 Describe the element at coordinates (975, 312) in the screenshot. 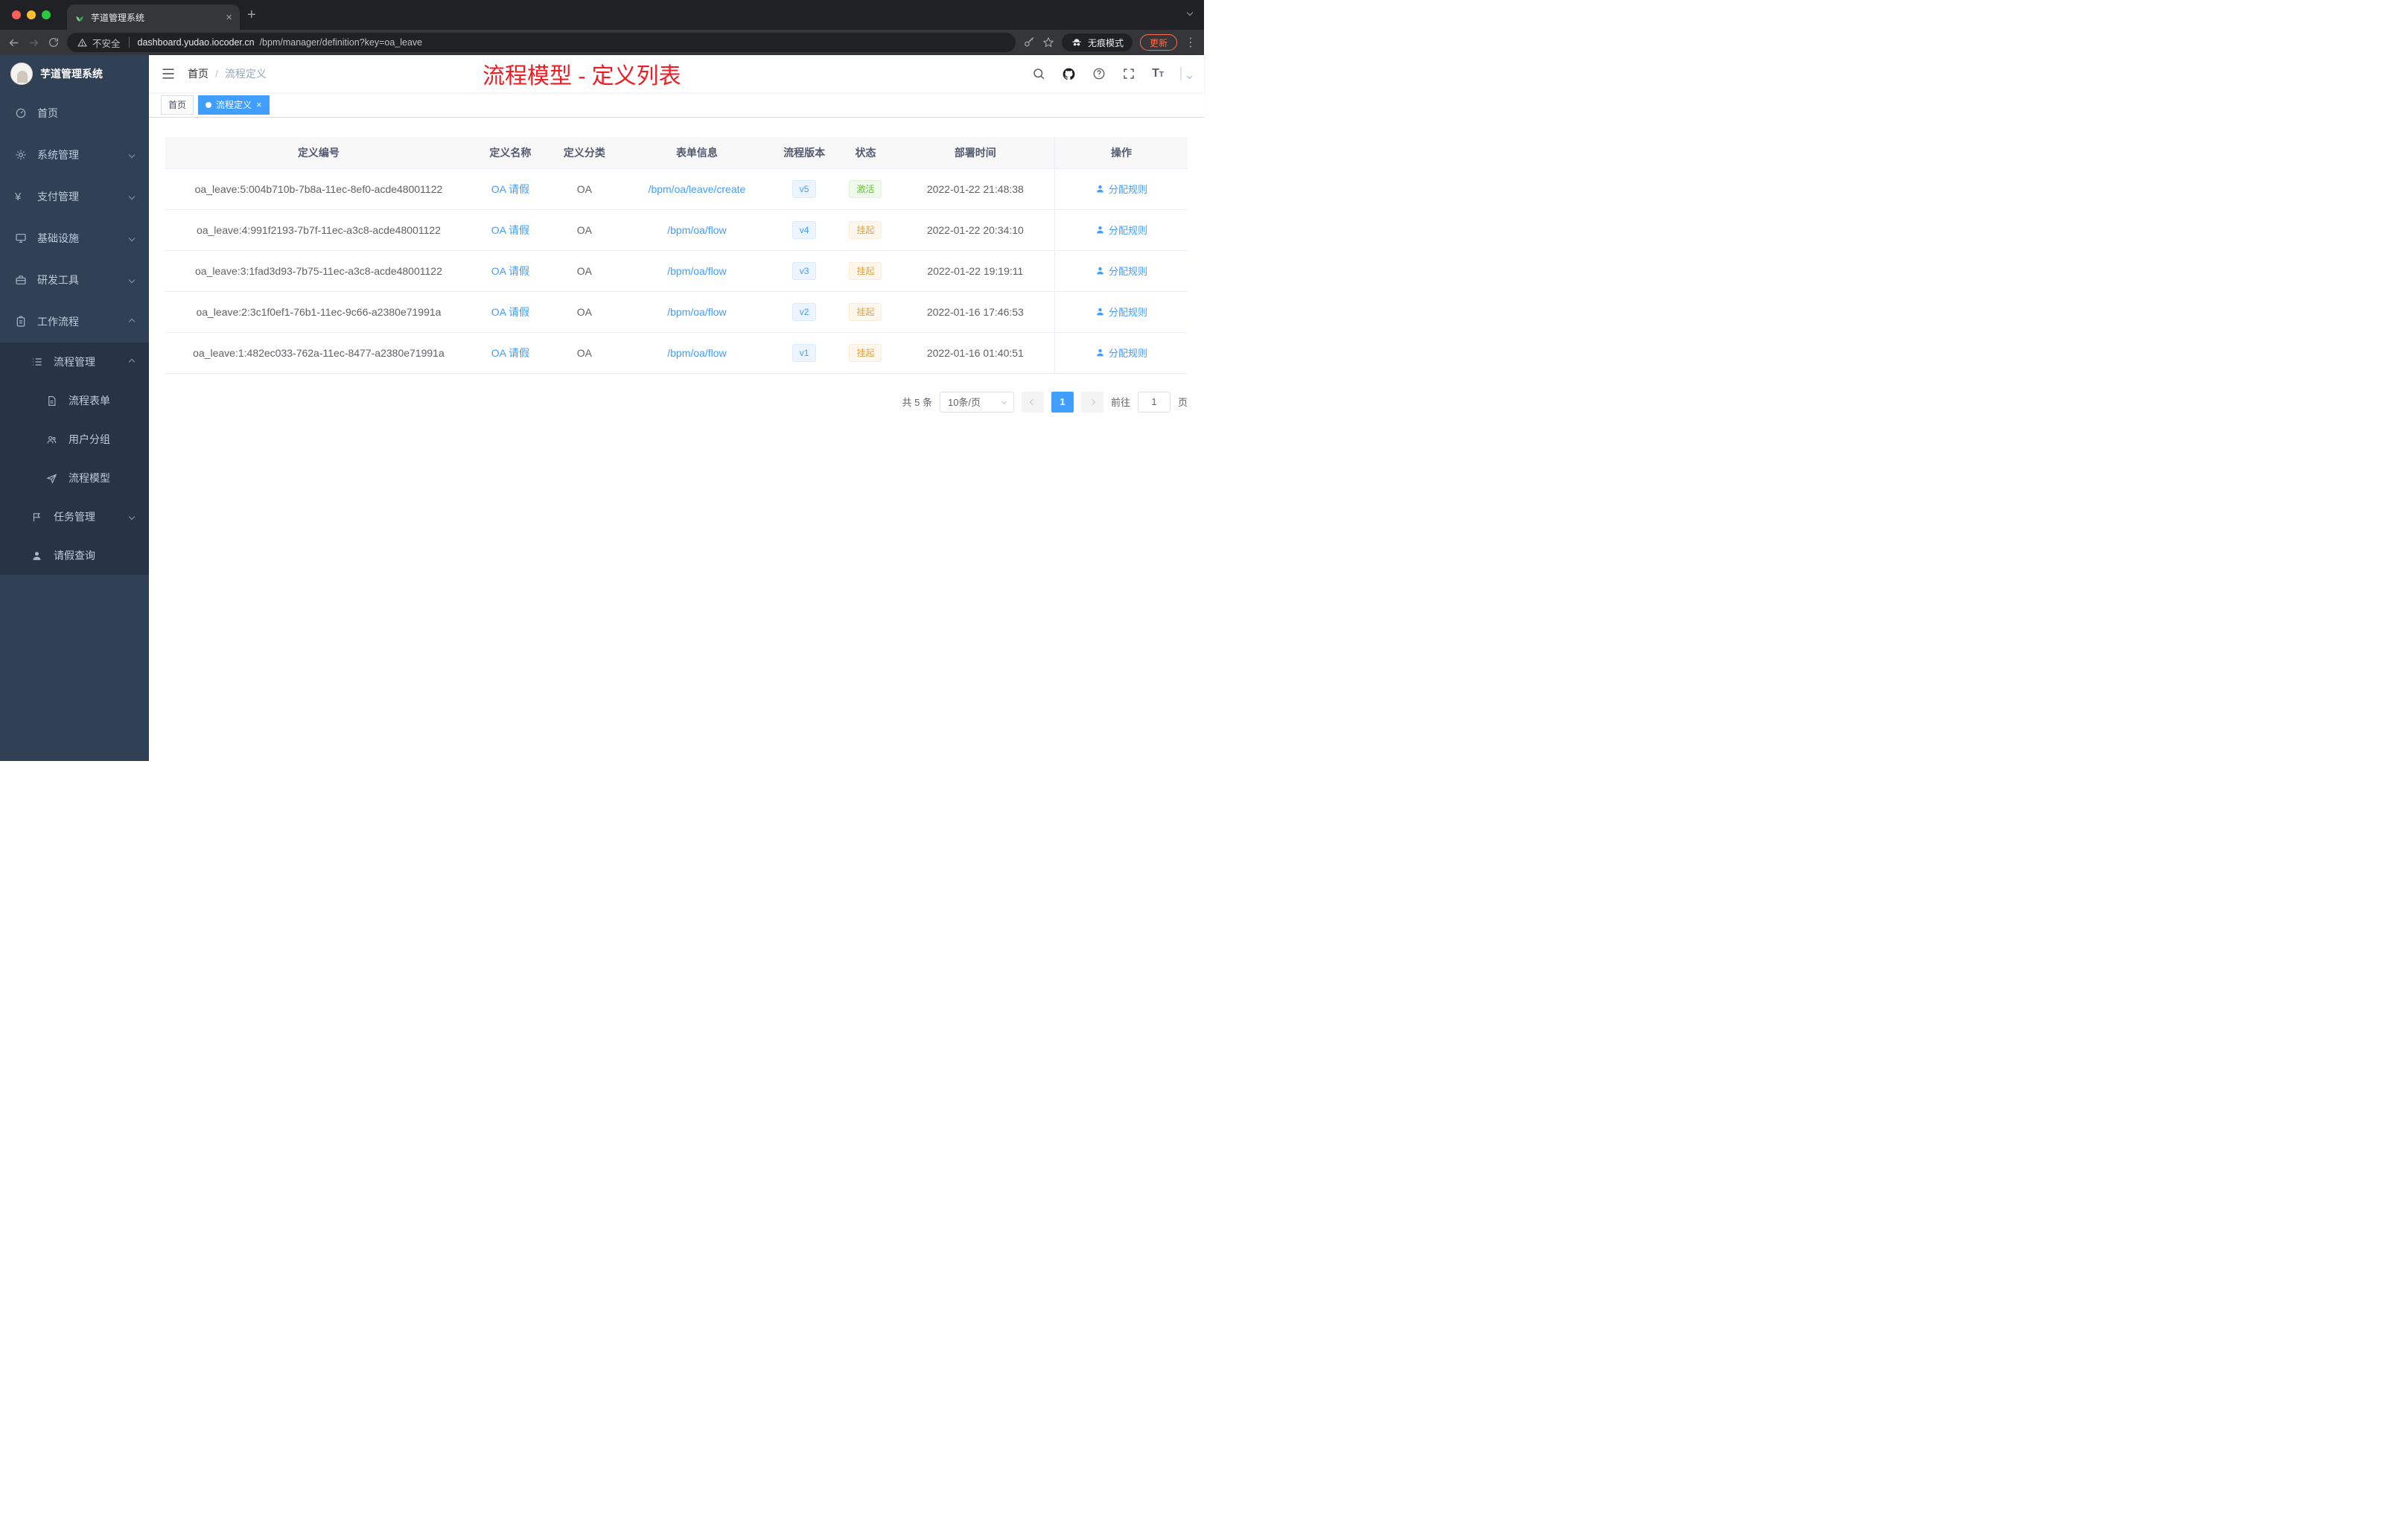

I see `deploy-time: 2022-01-16 17:46:53` at that location.